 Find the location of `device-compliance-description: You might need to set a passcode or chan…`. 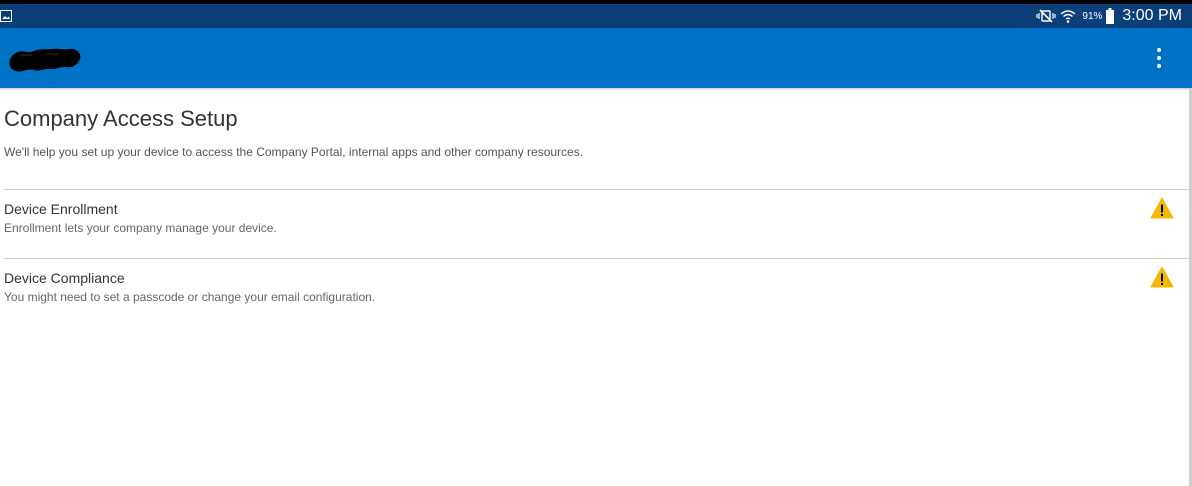

device-compliance-description: You might need to set a passcode or chan… is located at coordinates (190, 297).